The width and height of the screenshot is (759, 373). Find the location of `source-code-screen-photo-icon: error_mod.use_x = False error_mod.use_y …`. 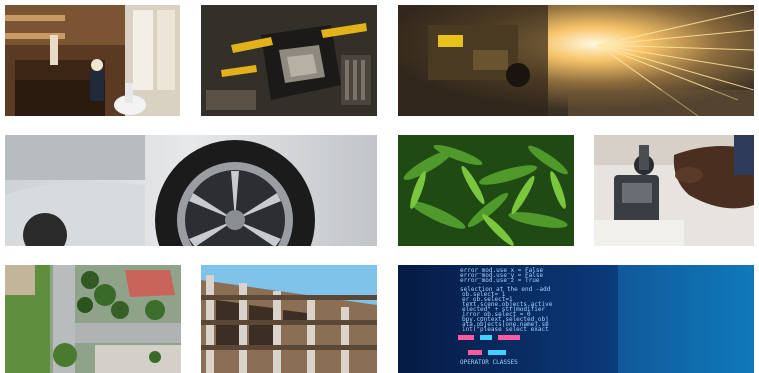

source-code-screen-photo-icon: error_mod.use_x = False error_mod.use_y … is located at coordinates (576, 319).